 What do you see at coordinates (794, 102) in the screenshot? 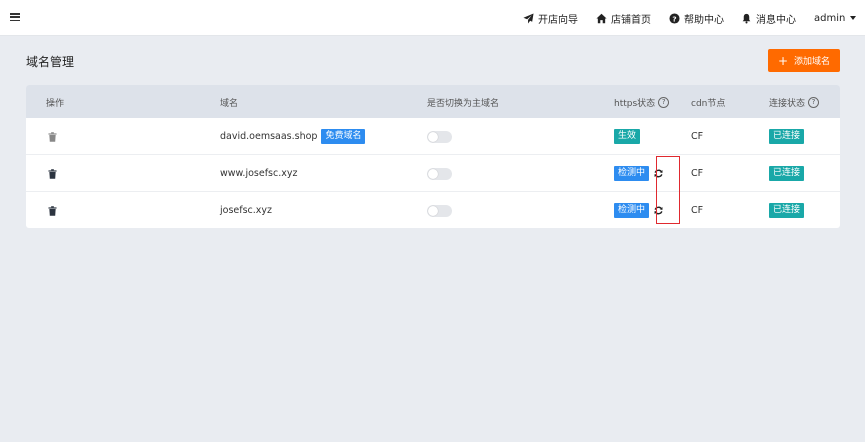
I see `header-connection: 连接状态 ?` at bounding box center [794, 102].